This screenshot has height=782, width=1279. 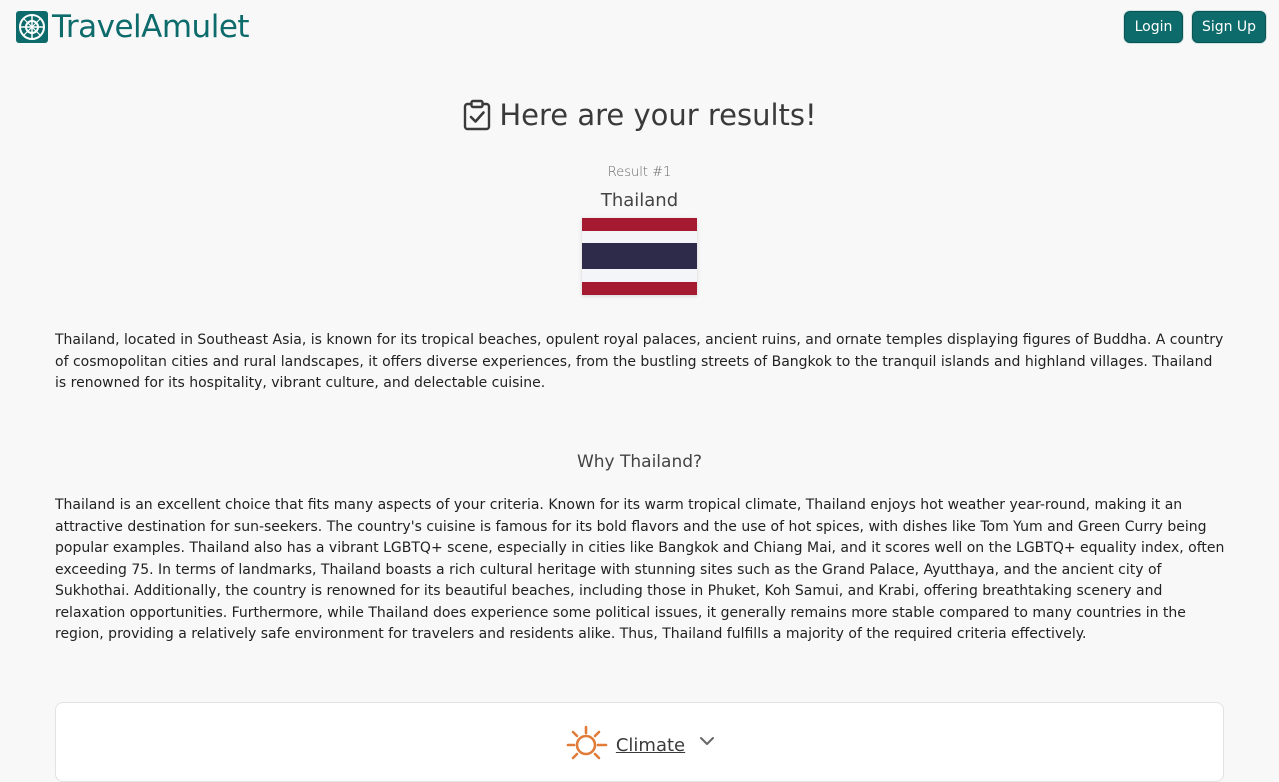 I want to click on chevron-down-icon, so click(x=707, y=741).